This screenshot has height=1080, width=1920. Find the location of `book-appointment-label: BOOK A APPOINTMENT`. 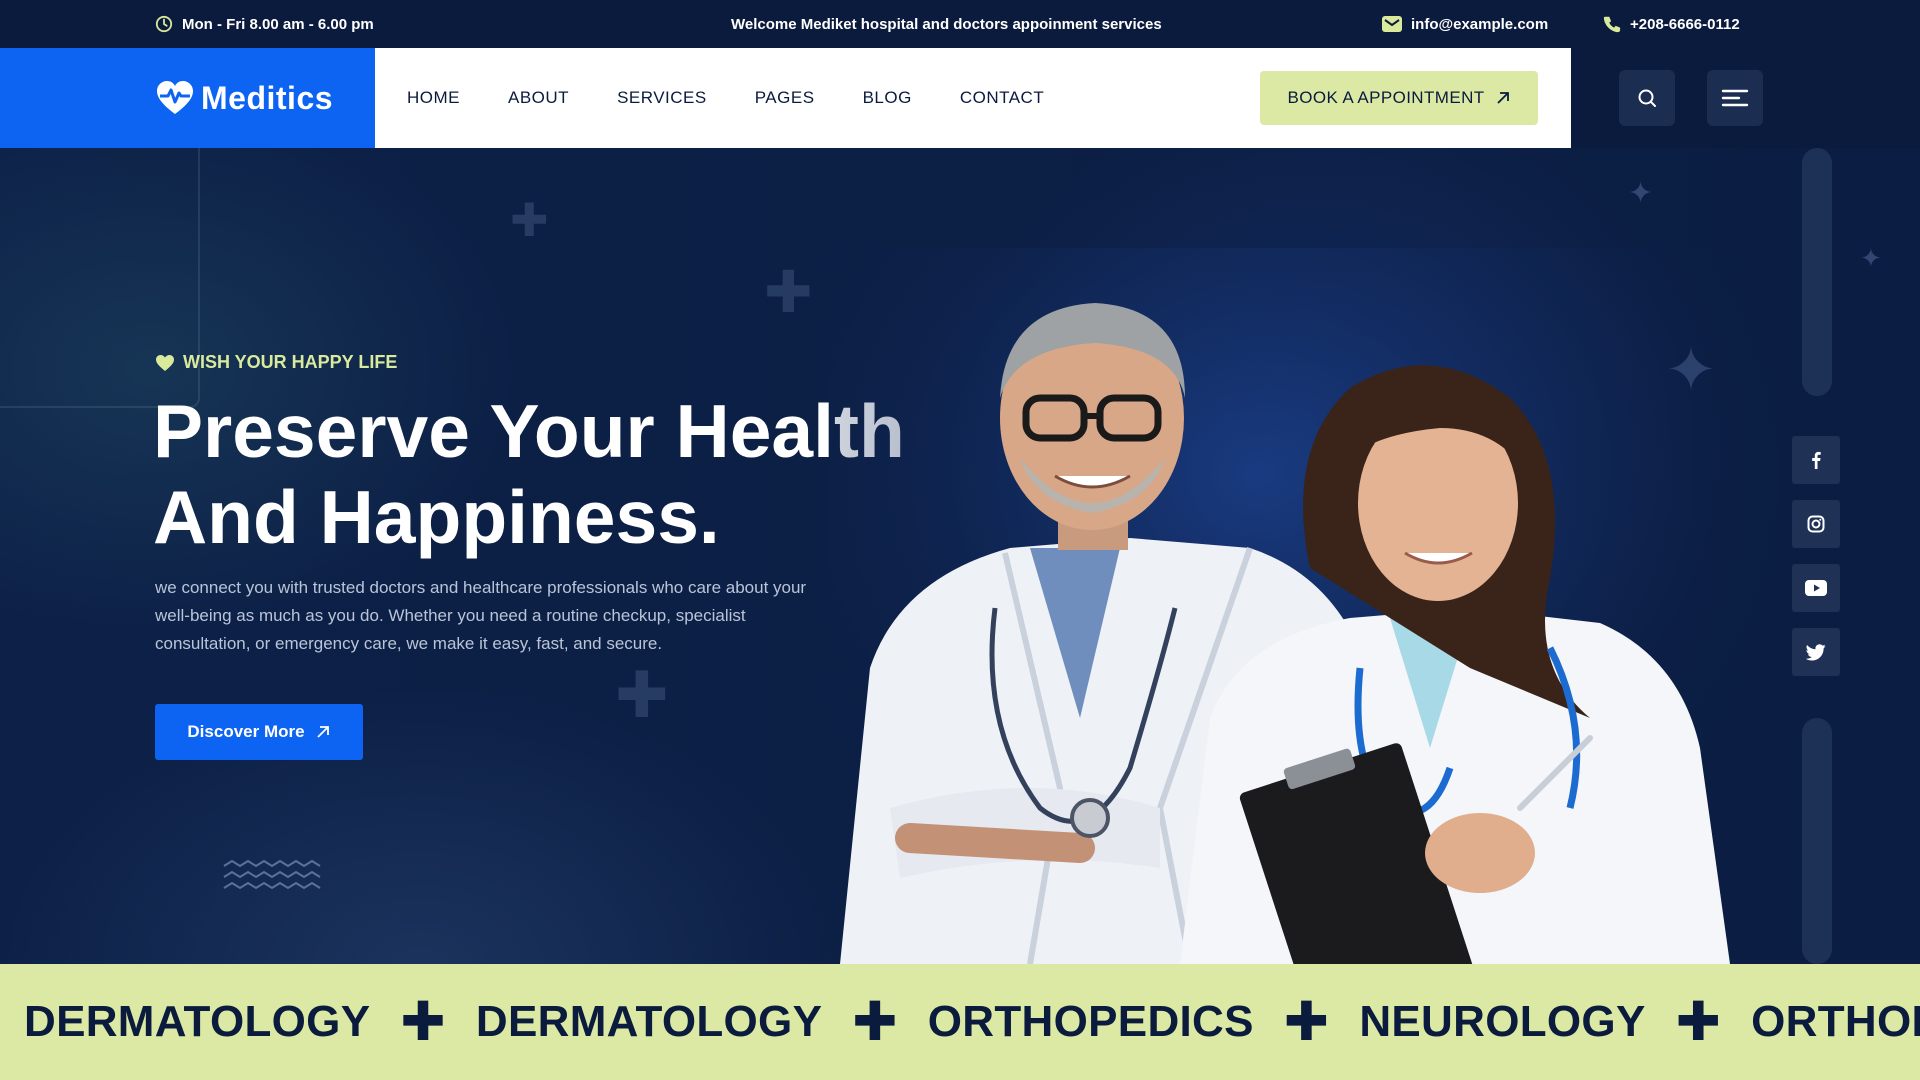

book-appointment-label: BOOK A APPOINTMENT is located at coordinates (1386, 97).